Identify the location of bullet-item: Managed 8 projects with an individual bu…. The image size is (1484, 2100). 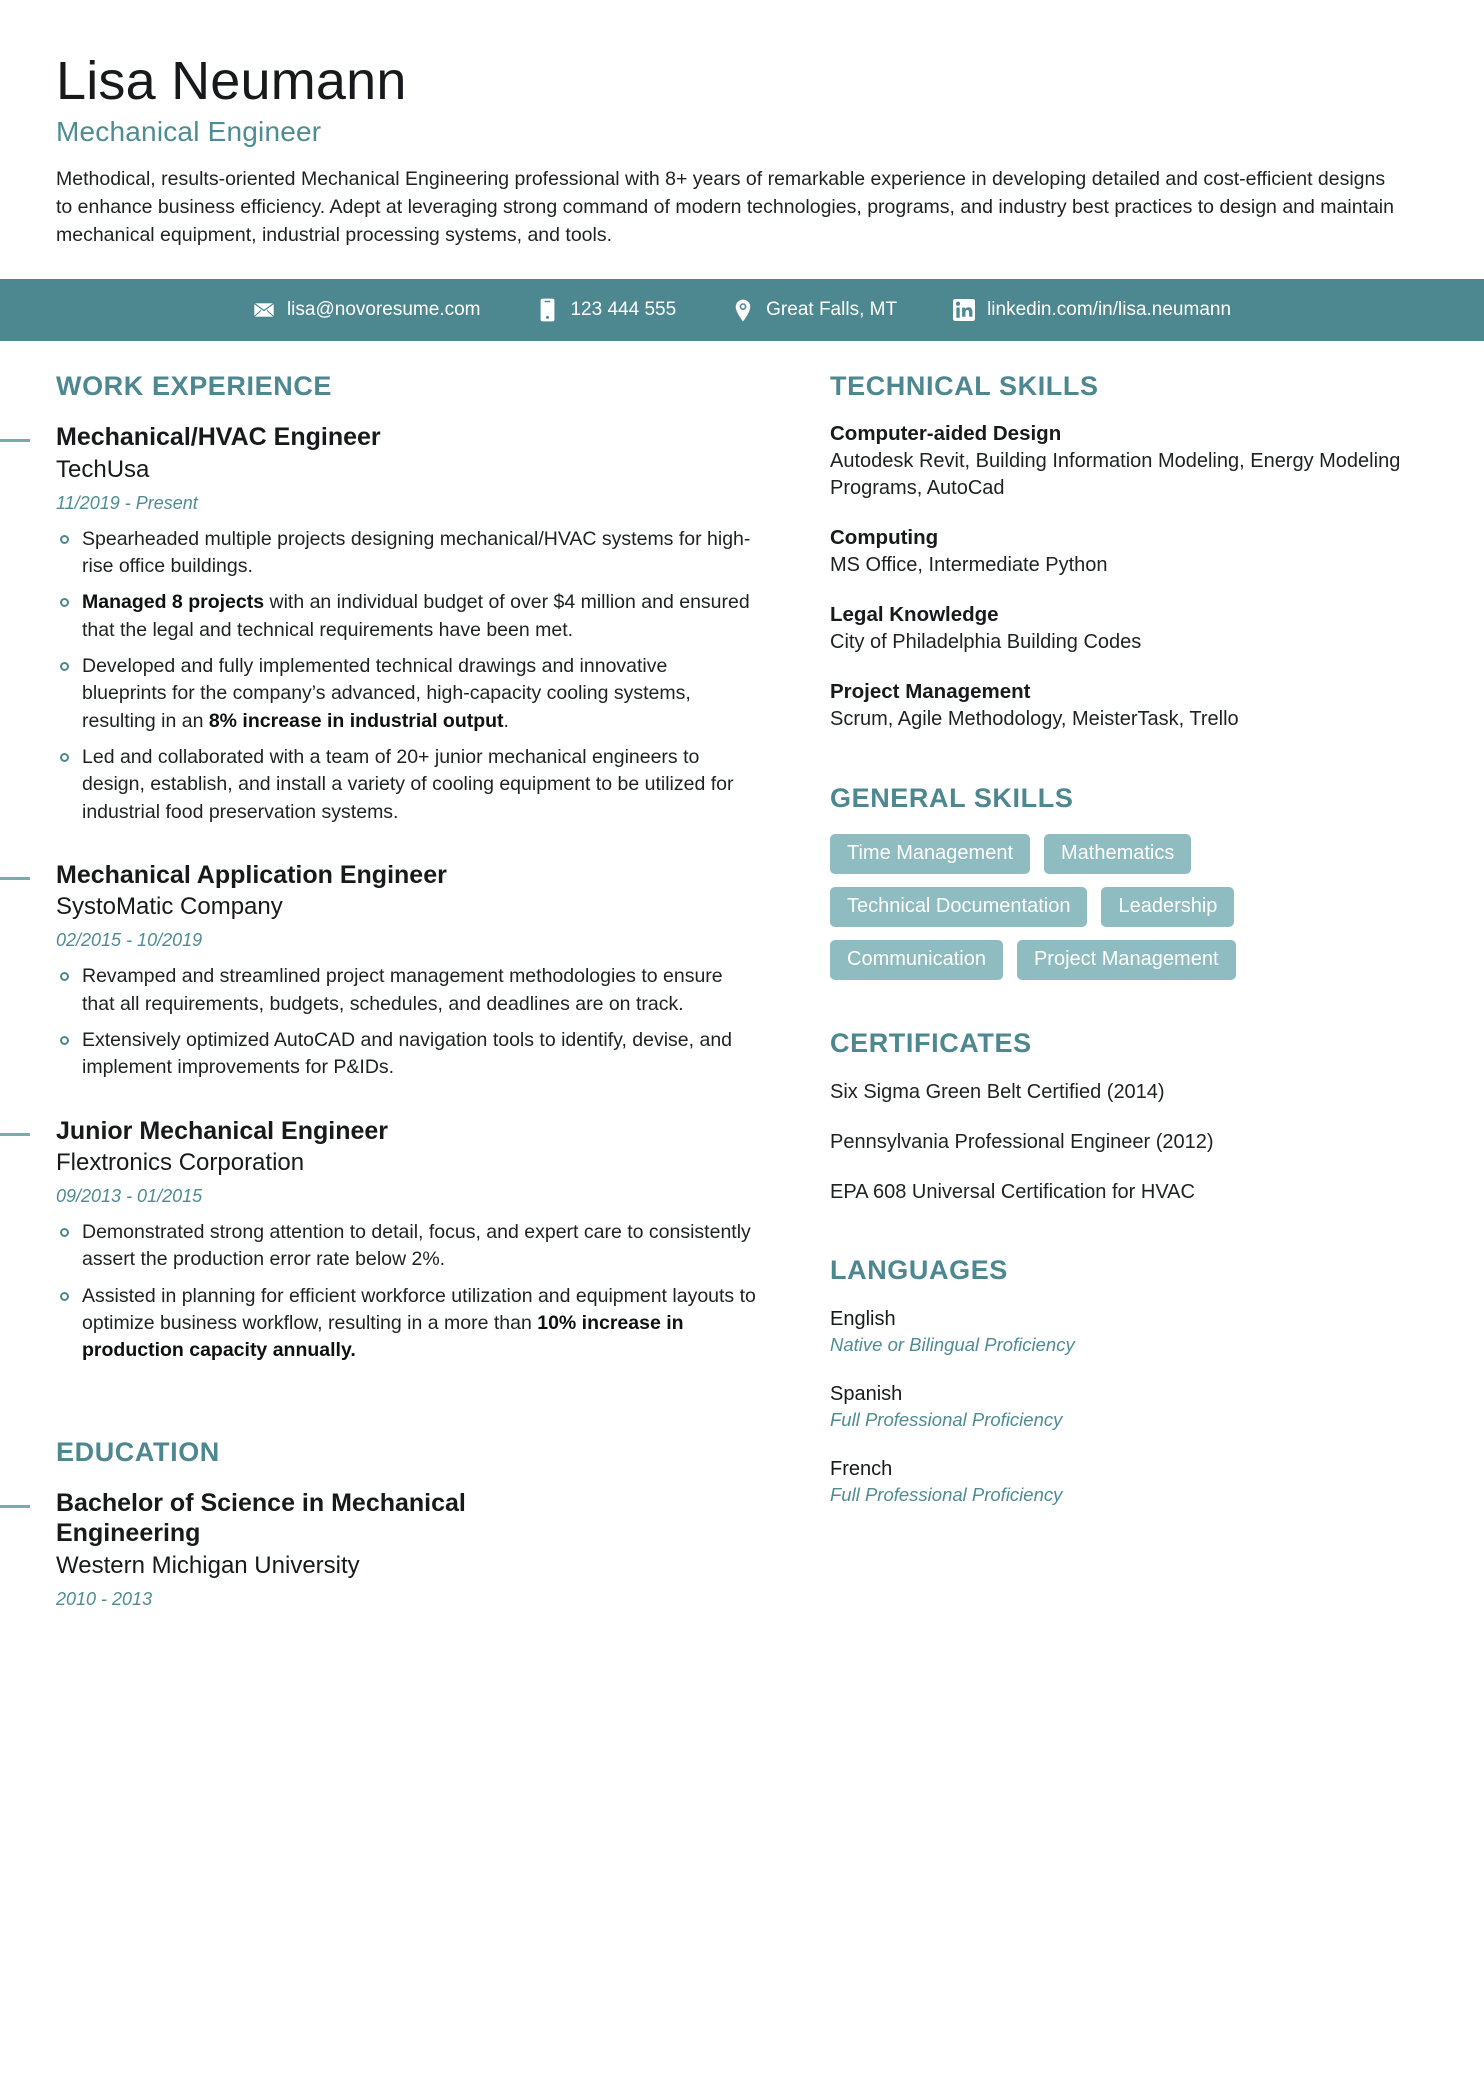
(406, 616).